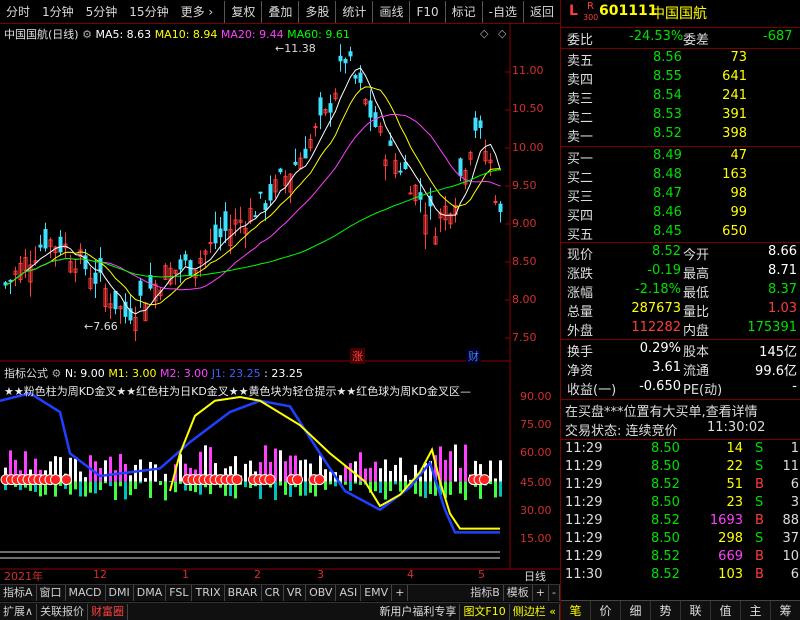 The width and height of the screenshot is (800, 620). I want to click on indicator-name: 指标公式, so click(26, 373).